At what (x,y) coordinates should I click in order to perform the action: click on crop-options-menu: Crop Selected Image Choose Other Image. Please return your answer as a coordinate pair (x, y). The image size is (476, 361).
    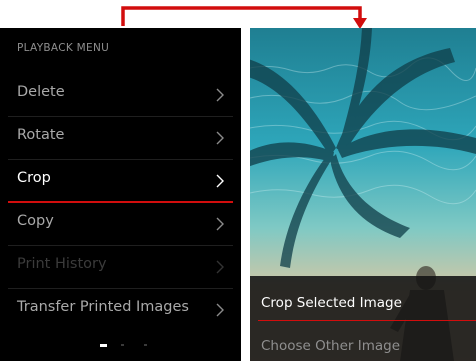
    Looking at the image, I should click on (363, 318).